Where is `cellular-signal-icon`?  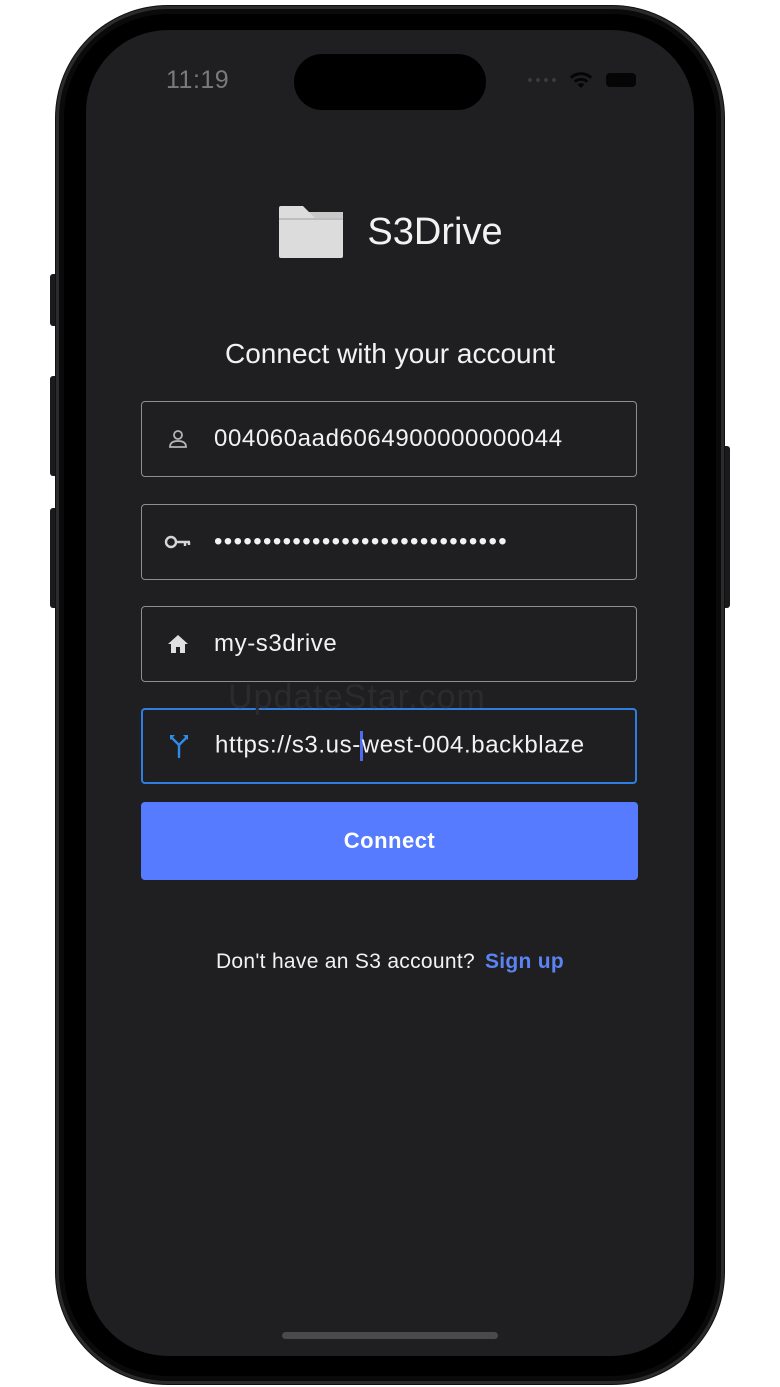
cellular-signal-icon is located at coordinates (542, 80).